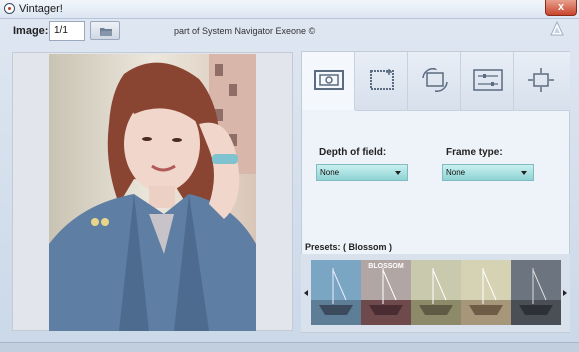  I want to click on presets-strip: BLOSSOM, so click(435, 293).